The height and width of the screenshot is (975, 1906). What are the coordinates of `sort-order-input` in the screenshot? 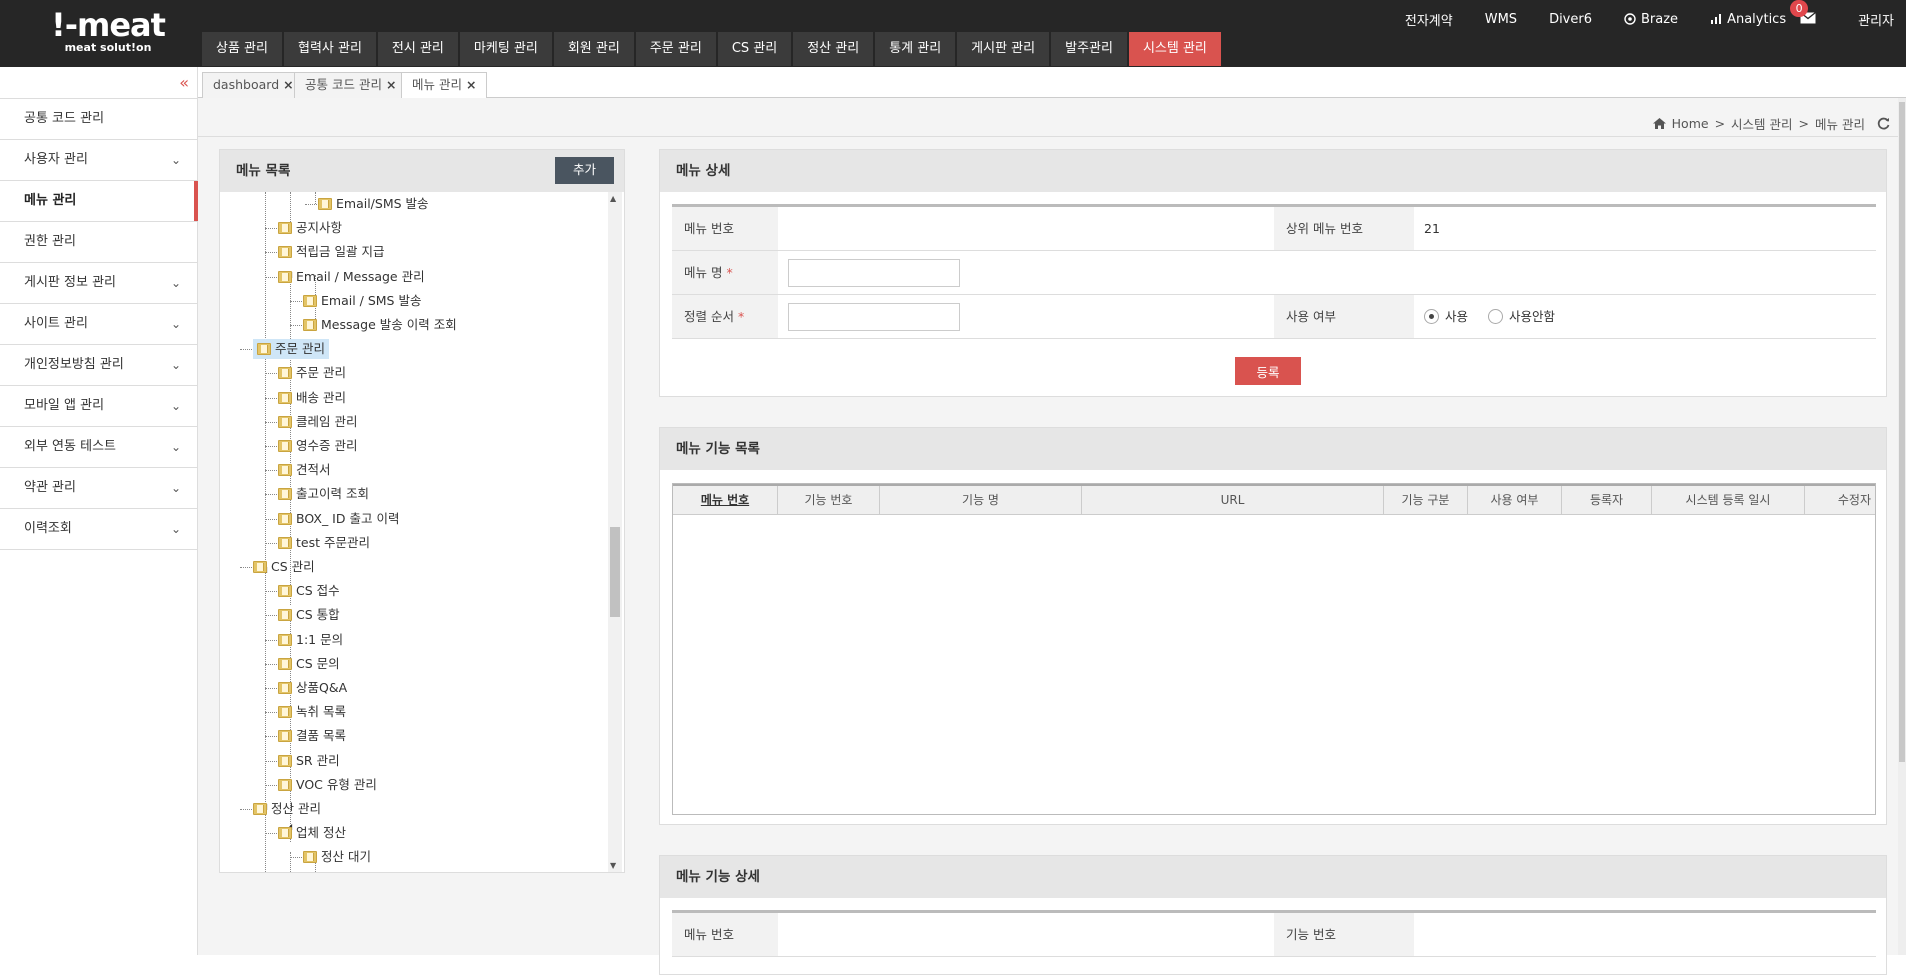 It's located at (874, 316).